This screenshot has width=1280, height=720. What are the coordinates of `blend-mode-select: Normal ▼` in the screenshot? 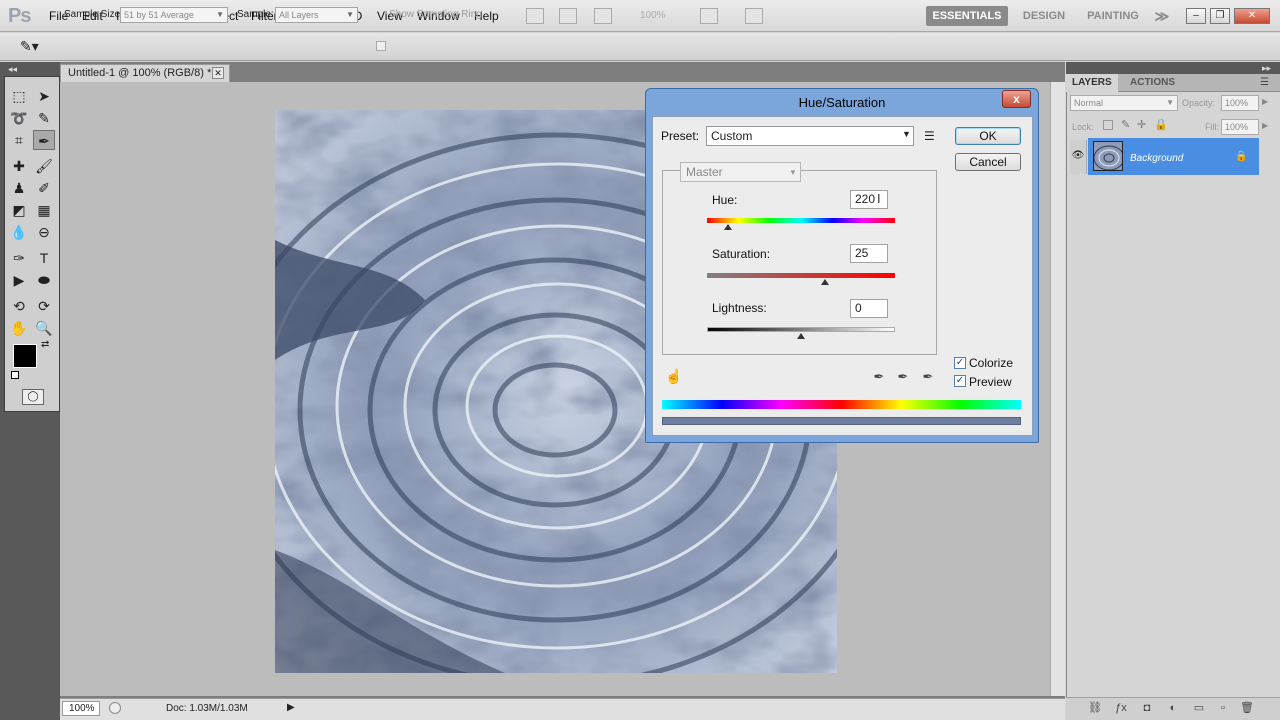 It's located at (1124, 103).